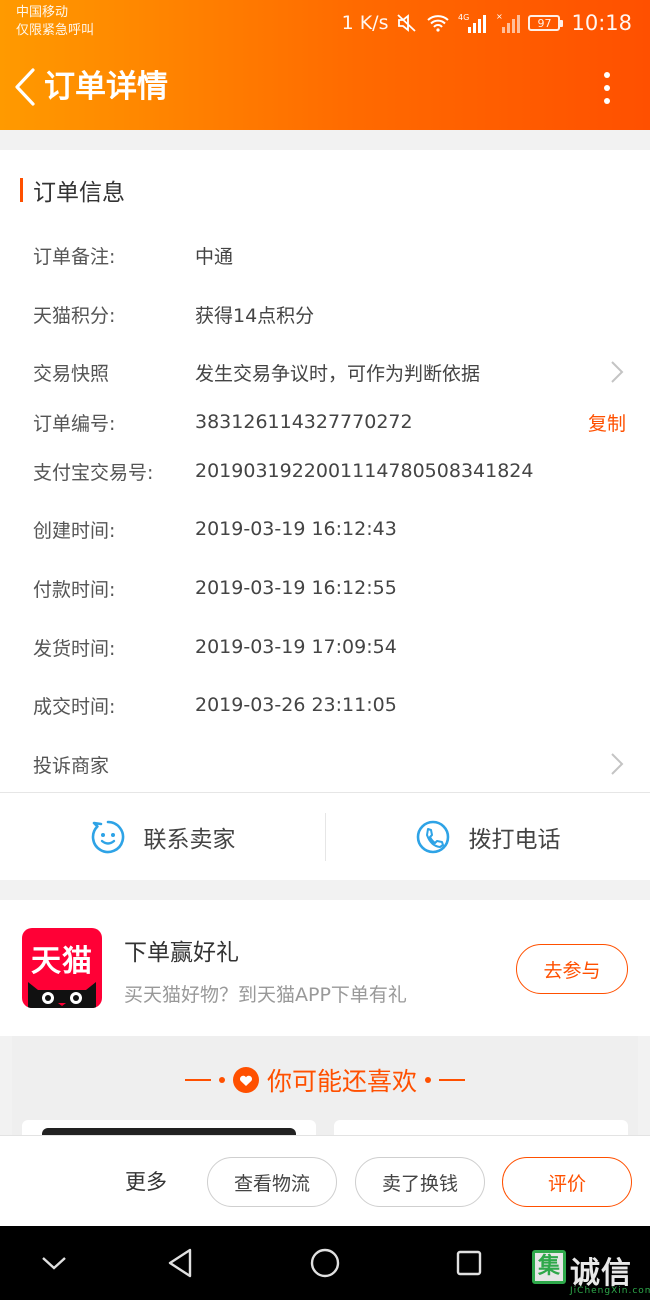 The image size is (650, 1300). What do you see at coordinates (473, 23) in the screenshot?
I see `signal-4g-icon: 4G` at bounding box center [473, 23].